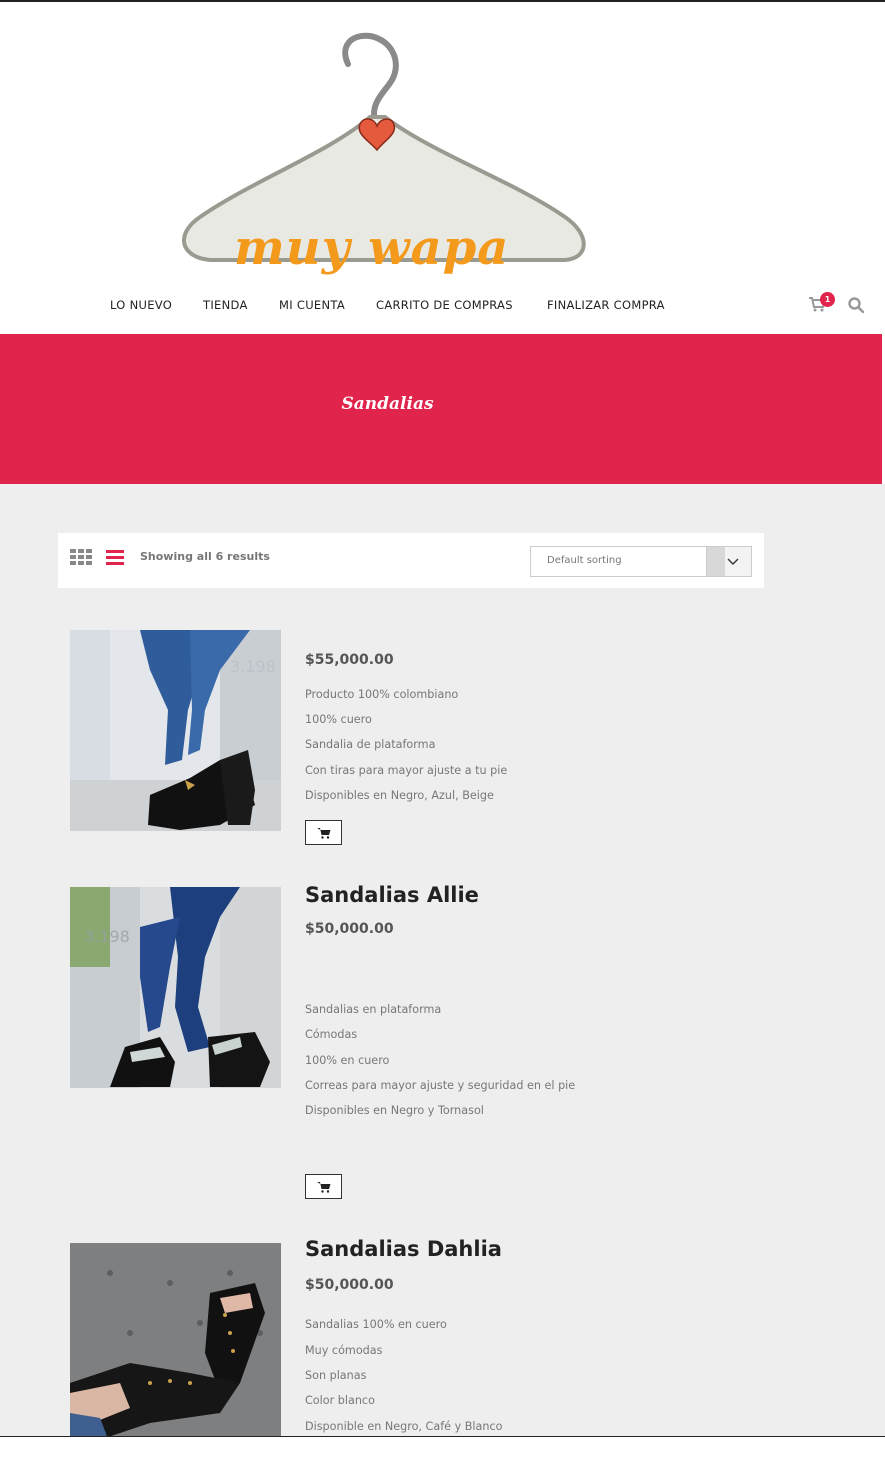  What do you see at coordinates (344, 1350) in the screenshot?
I see `product-description-line: Muy cómodas` at bounding box center [344, 1350].